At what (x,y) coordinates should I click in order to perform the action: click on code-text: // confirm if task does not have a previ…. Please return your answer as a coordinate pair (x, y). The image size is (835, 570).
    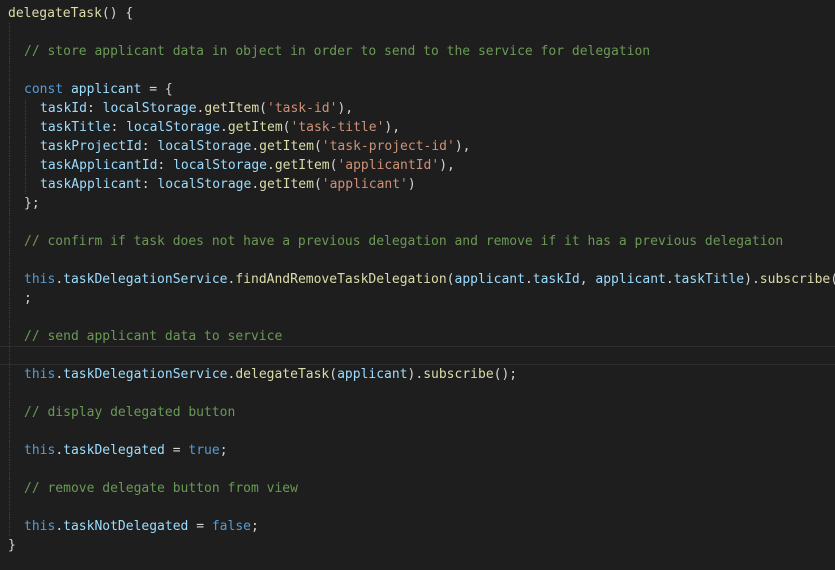
    Looking at the image, I should click on (403, 241).